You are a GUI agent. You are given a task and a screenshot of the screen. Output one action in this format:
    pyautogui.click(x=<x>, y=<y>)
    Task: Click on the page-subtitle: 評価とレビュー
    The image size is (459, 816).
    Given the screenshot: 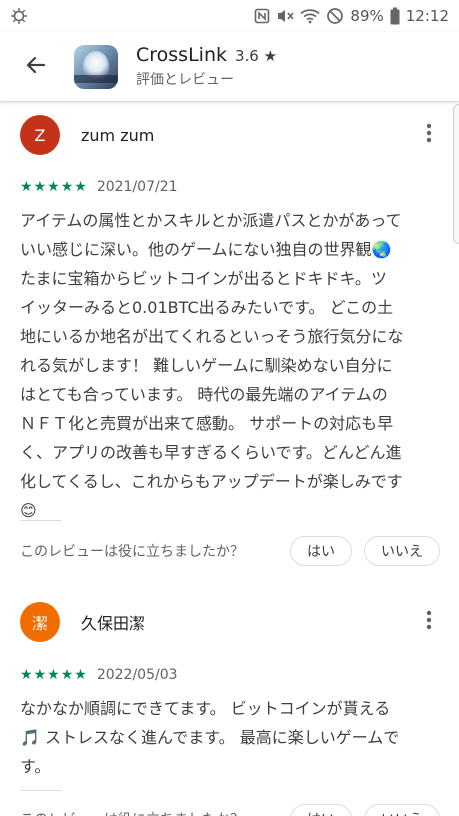 What is the action you would take?
    pyautogui.click(x=185, y=80)
    